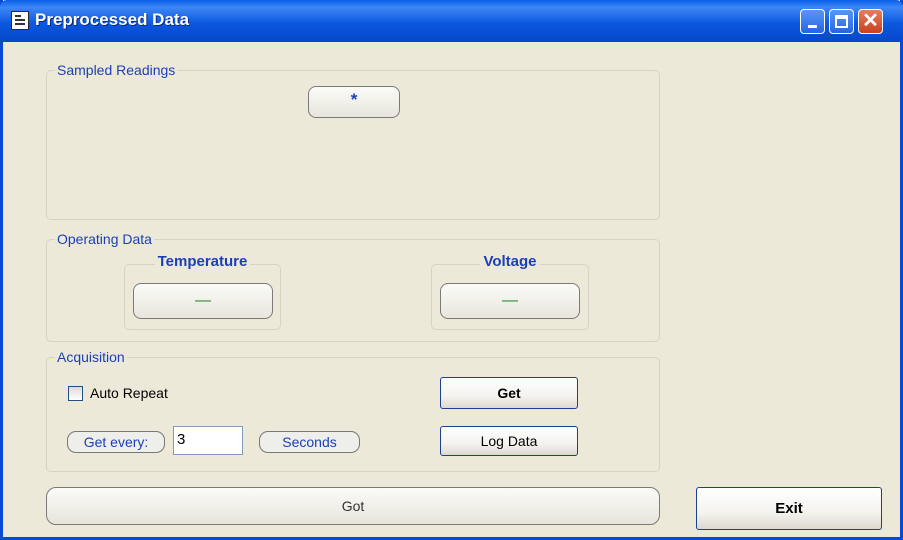 The width and height of the screenshot is (903, 540). I want to click on exit-button: Exit, so click(789, 508).